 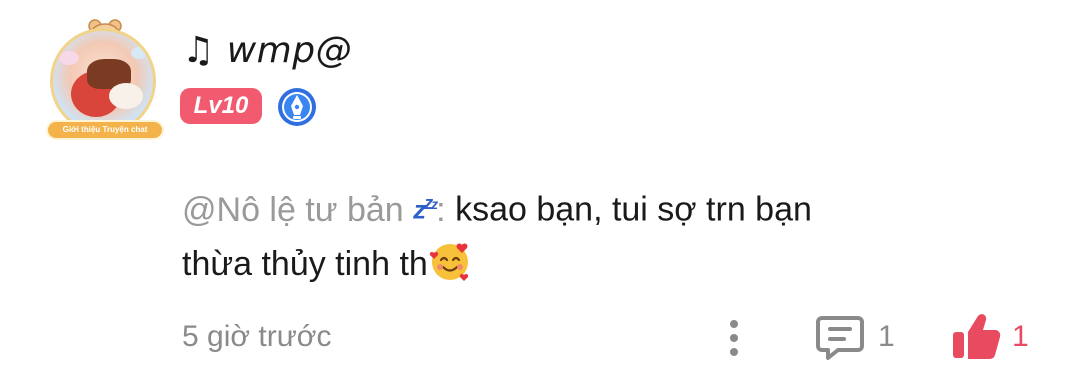 What do you see at coordinates (840, 337) in the screenshot?
I see `comment-icon` at bounding box center [840, 337].